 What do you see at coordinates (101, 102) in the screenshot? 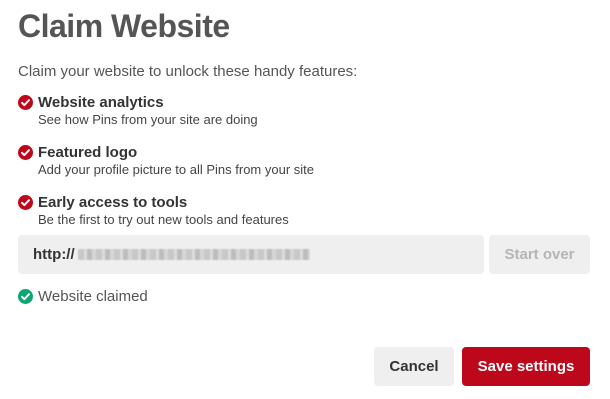
I see `feature-name: Website analytics` at bounding box center [101, 102].